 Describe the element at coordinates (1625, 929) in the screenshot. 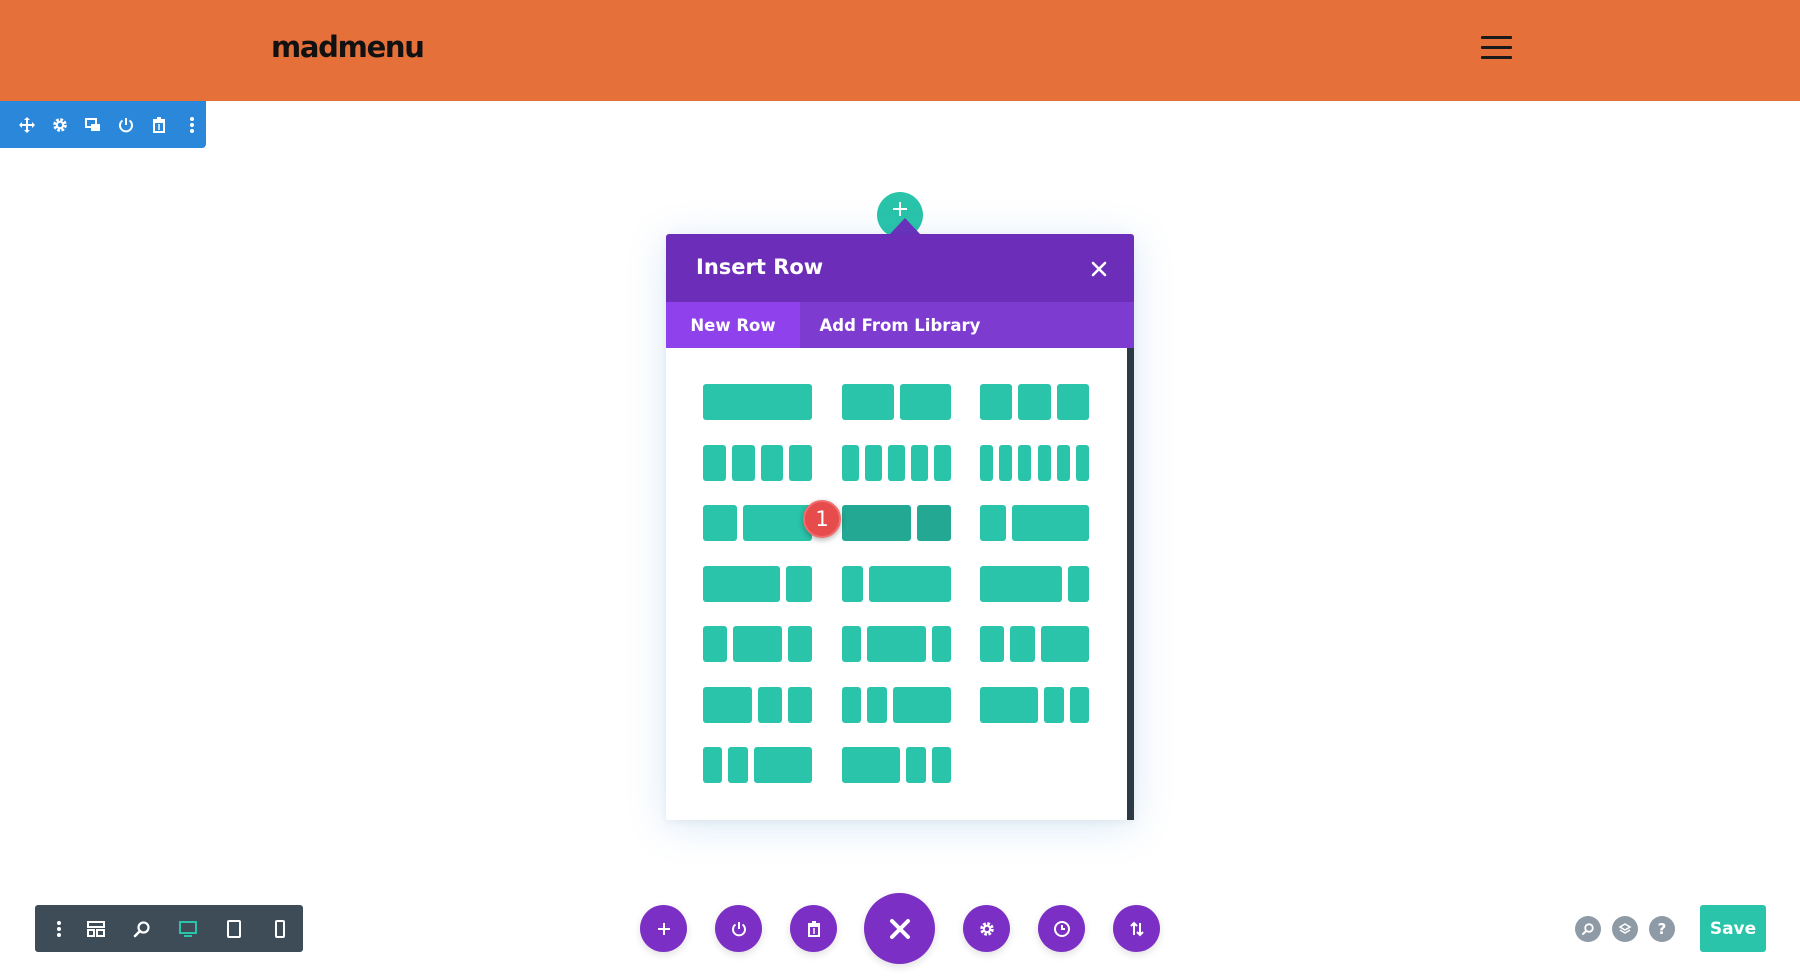

I see `layers-icon` at that location.